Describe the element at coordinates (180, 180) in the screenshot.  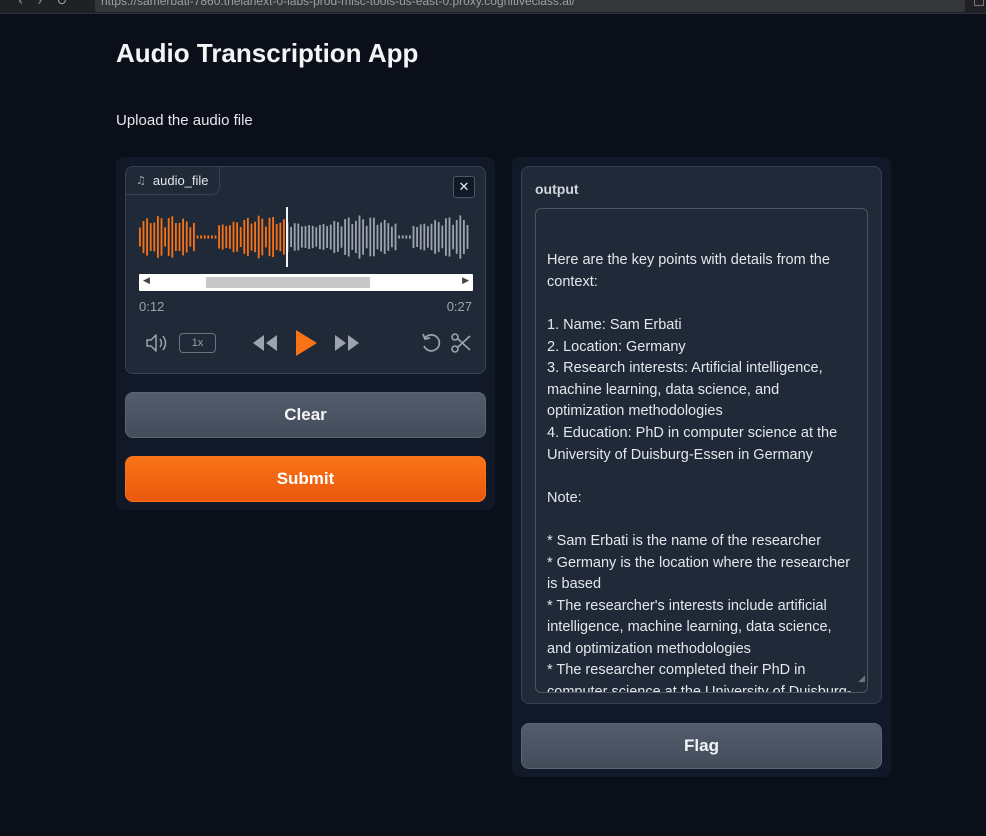
I see `audio-input-label-text: audio_file` at that location.